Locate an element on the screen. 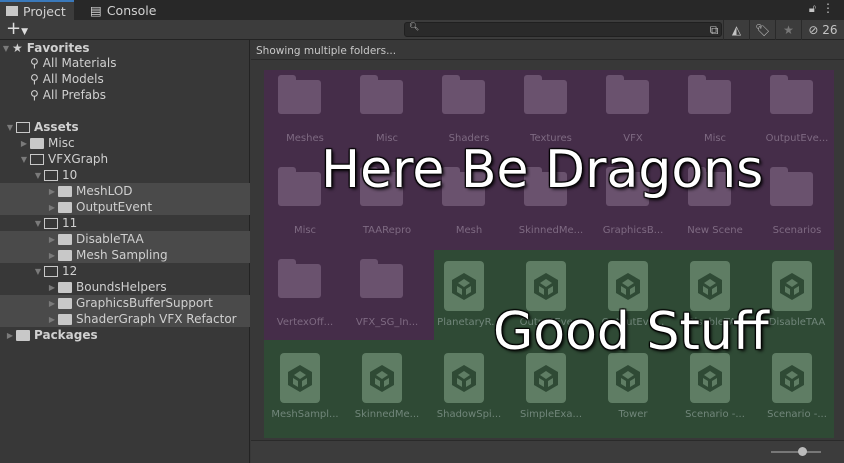  favorite-item: ⚲ All Models is located at coordinates (125, 79).